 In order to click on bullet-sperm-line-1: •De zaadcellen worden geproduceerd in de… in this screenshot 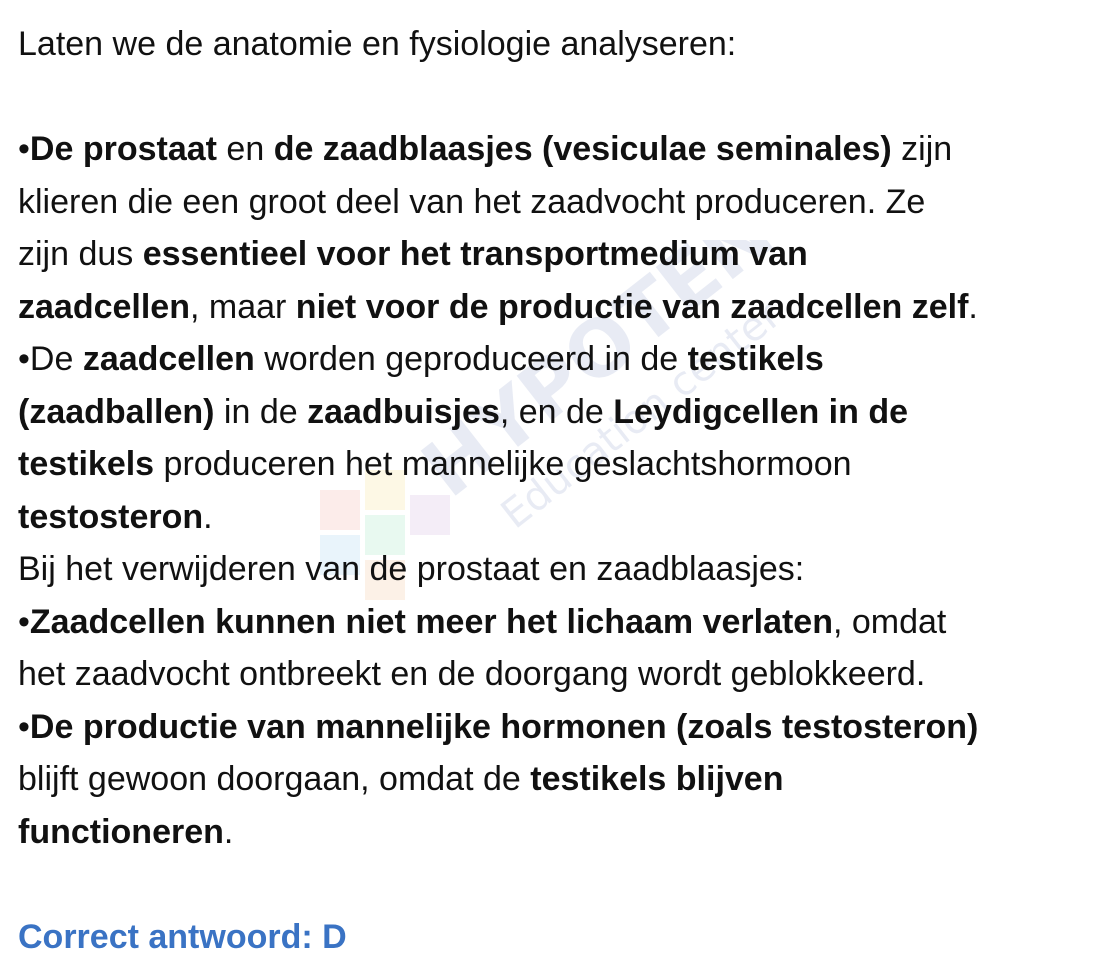, I will do `click(560, 359)`.